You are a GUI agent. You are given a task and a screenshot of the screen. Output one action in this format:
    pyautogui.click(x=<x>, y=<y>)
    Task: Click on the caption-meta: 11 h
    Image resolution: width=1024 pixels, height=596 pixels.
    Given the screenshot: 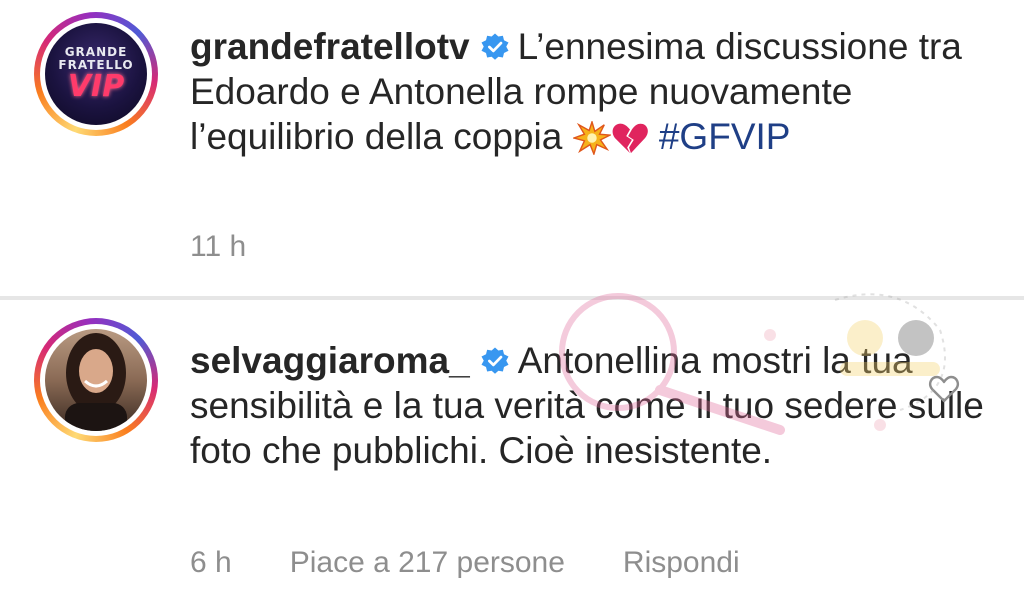 What is the action you would take?
    pyautogui.click(x=218, y=247)
    